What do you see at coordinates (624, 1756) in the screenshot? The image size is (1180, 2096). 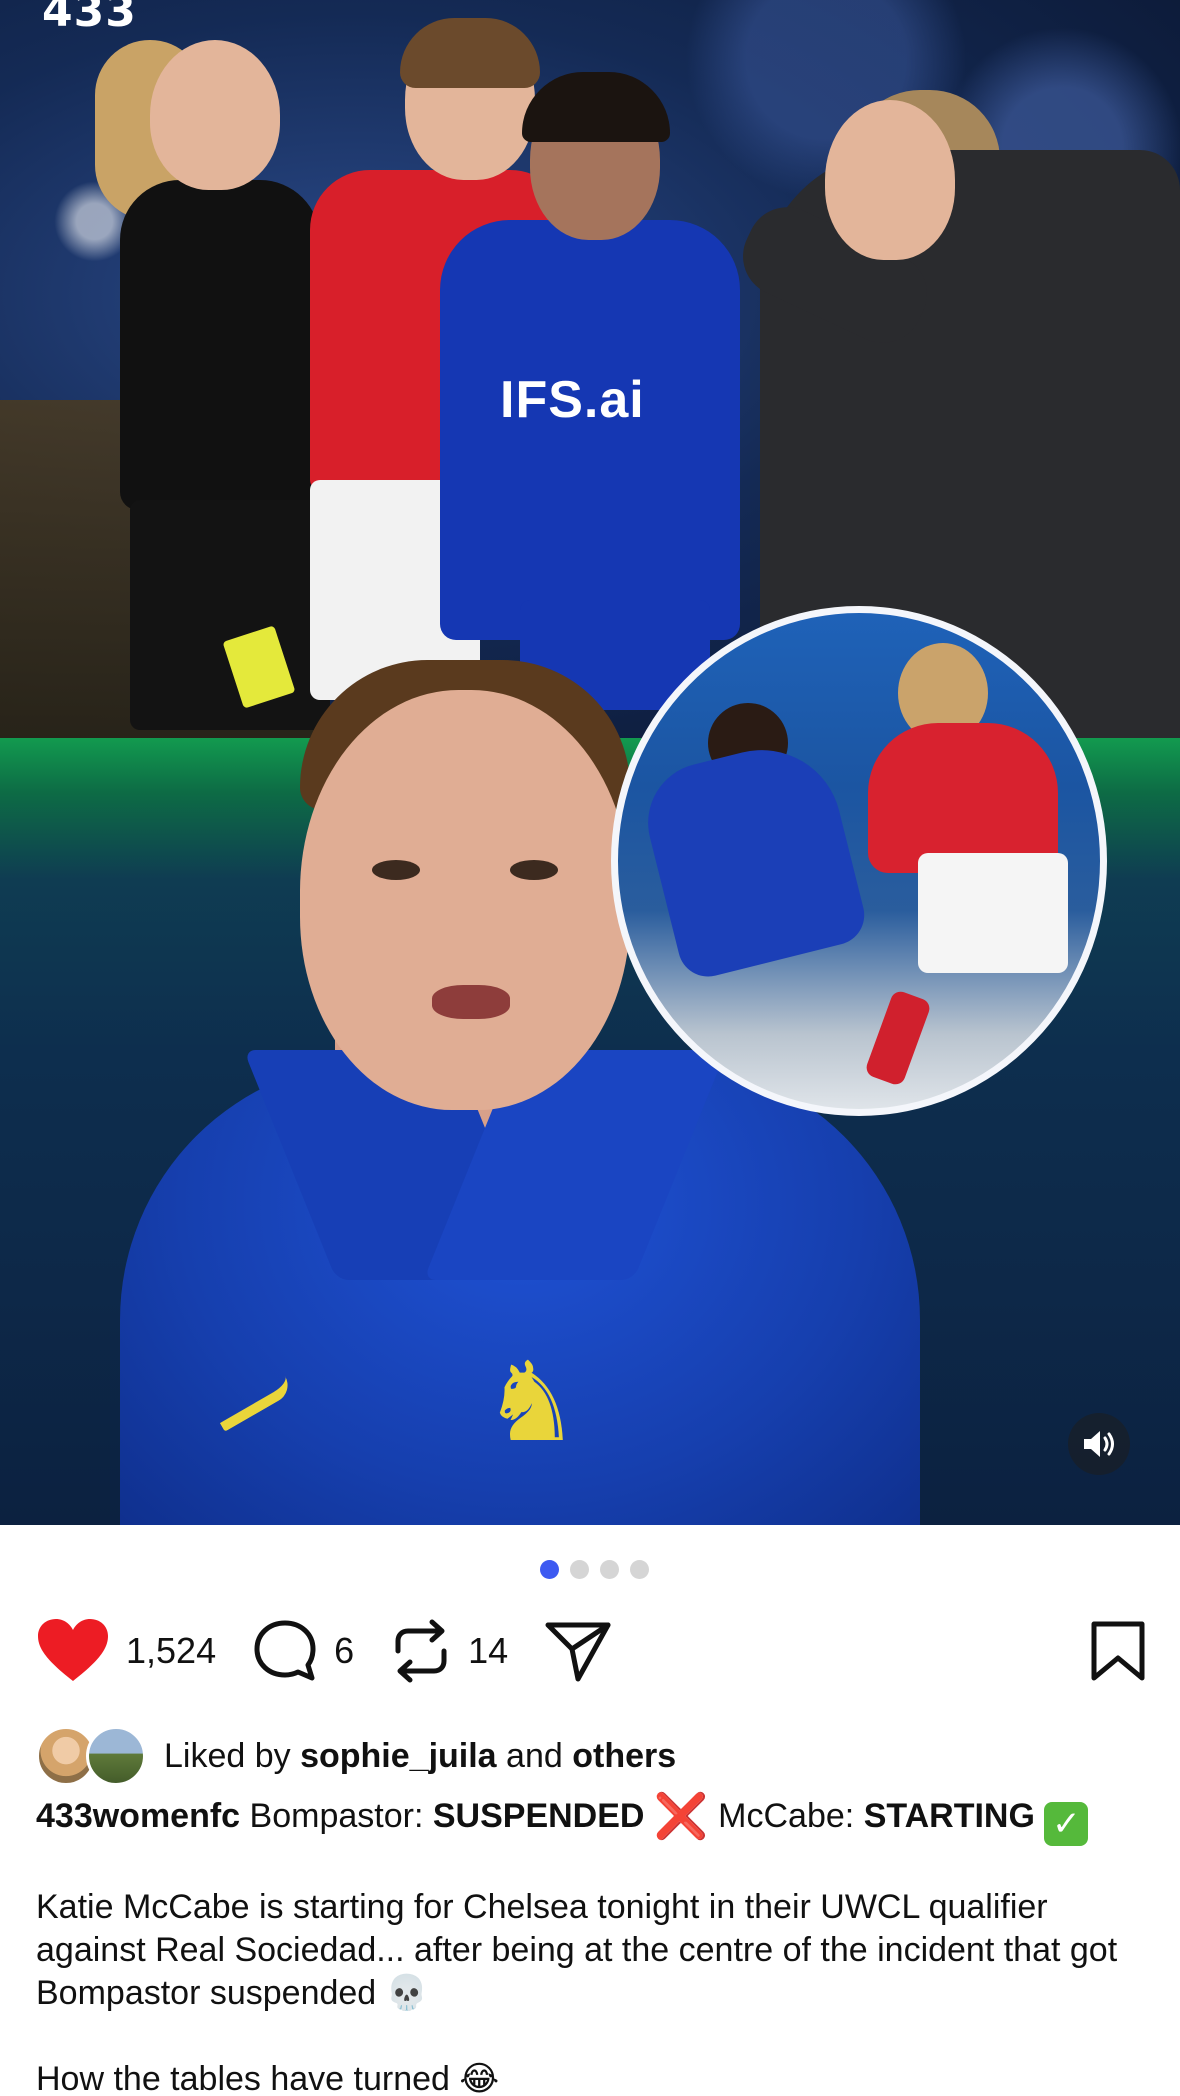 I see `liked-by-others: others` at bounding box center [624, 1756].